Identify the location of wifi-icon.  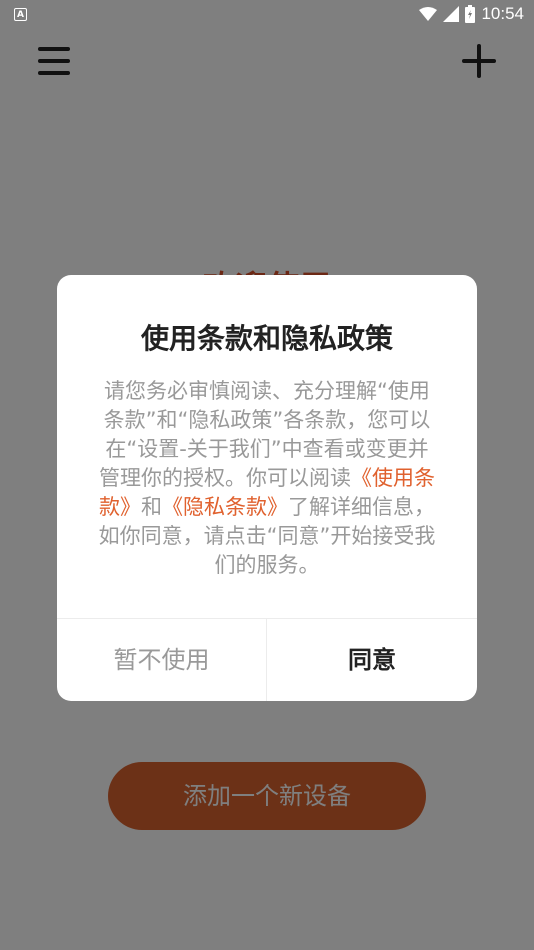
(428, 14).